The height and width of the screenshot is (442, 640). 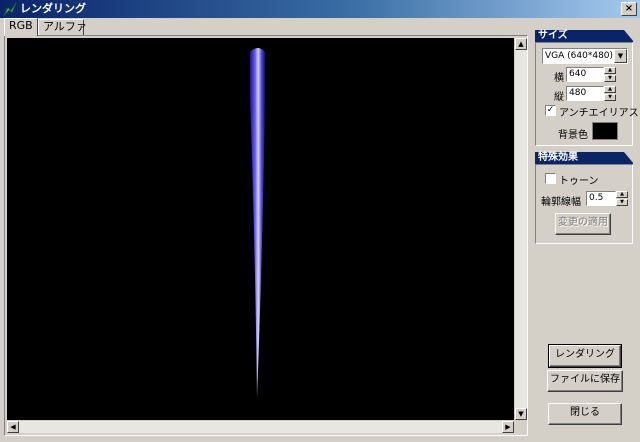 What do you see at coordinates (585, 356) in the screenshot?
I see `render-button: レンダリング` at bounding box center [585, 356].